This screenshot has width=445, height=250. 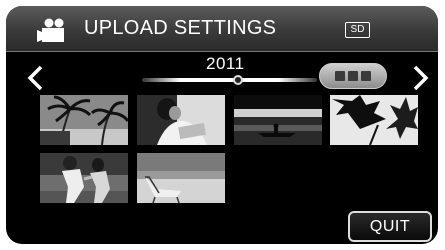 What do you see at coordinates (357, 30) in the screenshot?
I see `sd-card-badge: SD` at bounding box center [357, 30].